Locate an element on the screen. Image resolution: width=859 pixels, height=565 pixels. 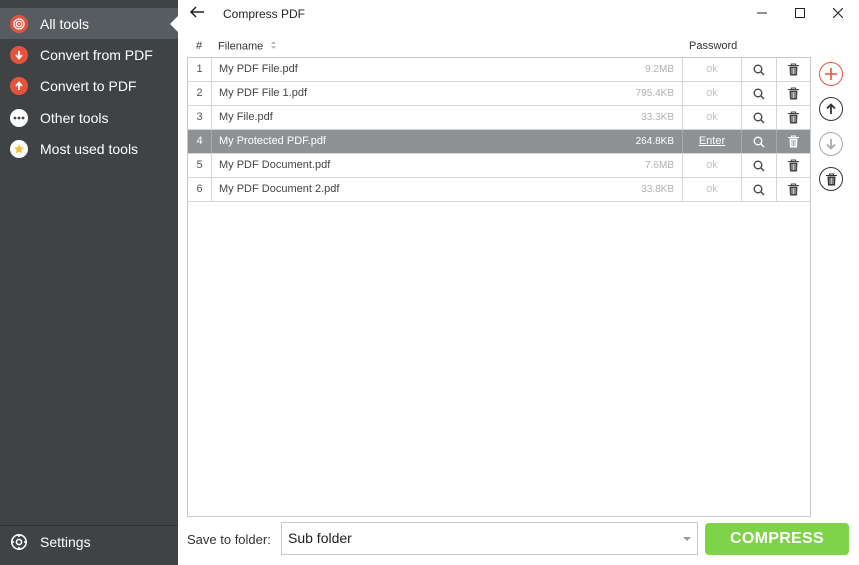
row-filename-cell: My File.pdf 33.3KB is located at coordinates (447, 117).